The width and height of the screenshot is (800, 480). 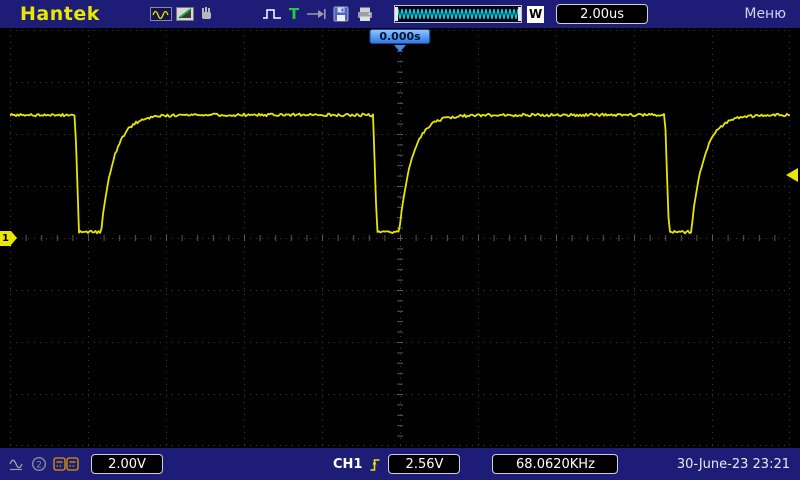 What do you see at coordinates (536, 14) in the screenshot?
I see `w-icon: W` at bounding box center [536, 14].